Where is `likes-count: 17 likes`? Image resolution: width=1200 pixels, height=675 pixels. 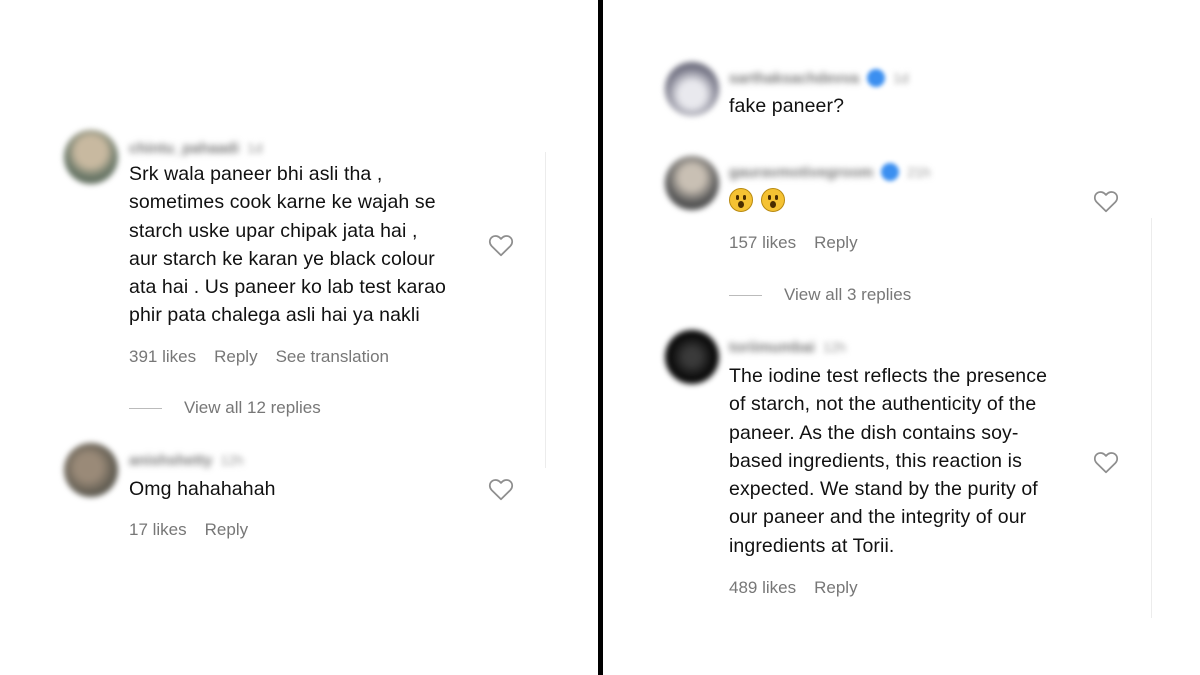 likes-count: 17 likes is located at coordinates (158, 530).